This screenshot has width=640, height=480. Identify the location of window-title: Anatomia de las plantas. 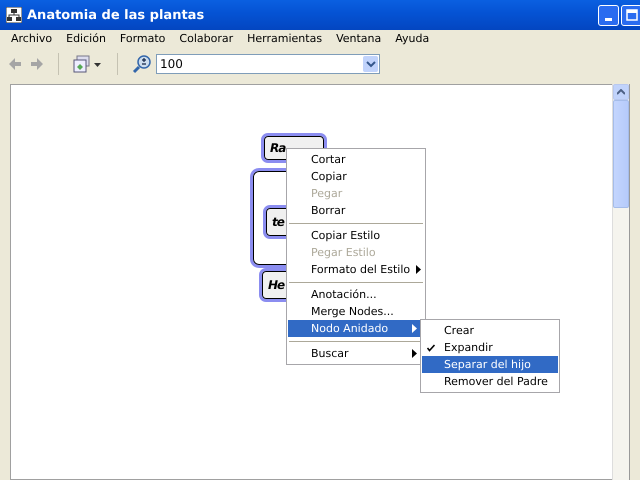
(116, 15).